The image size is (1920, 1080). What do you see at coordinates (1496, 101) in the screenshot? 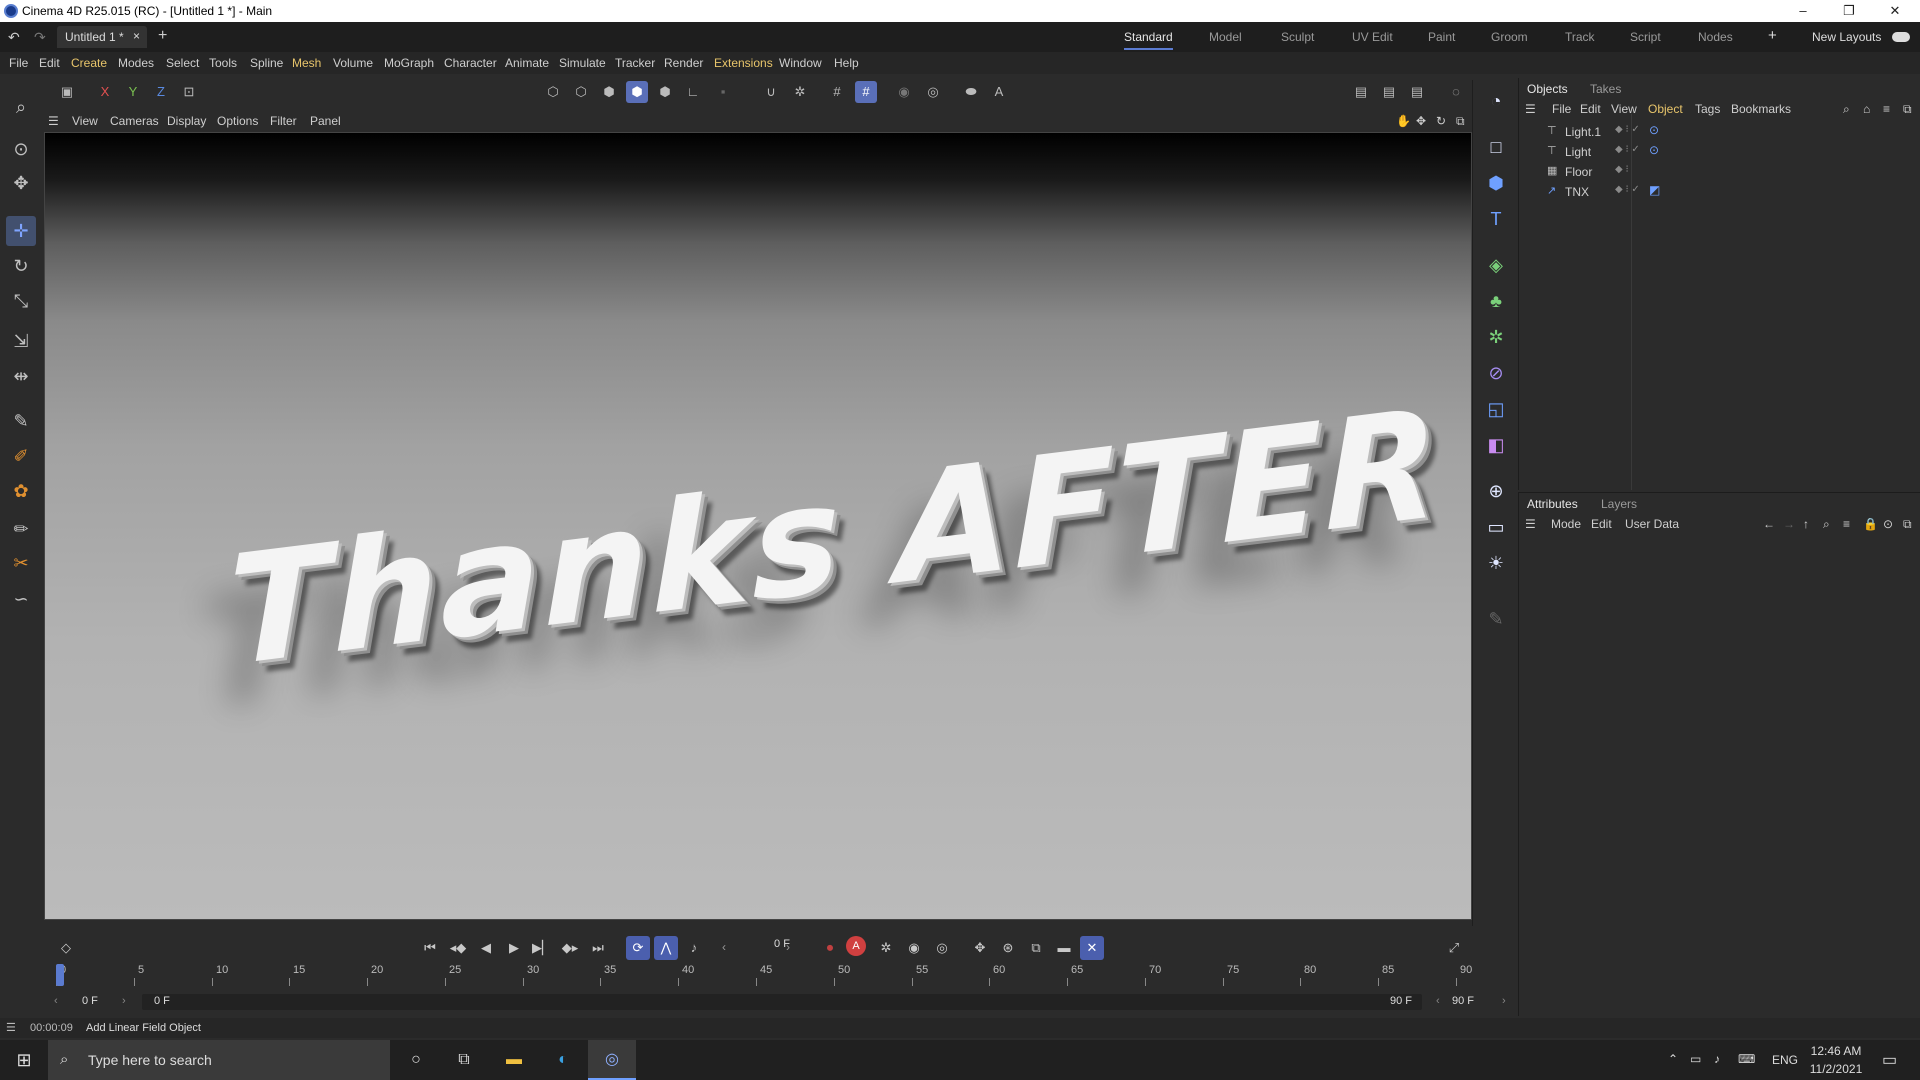
I see `null-object-icon: ◔` at bounding box center [1496, 101].